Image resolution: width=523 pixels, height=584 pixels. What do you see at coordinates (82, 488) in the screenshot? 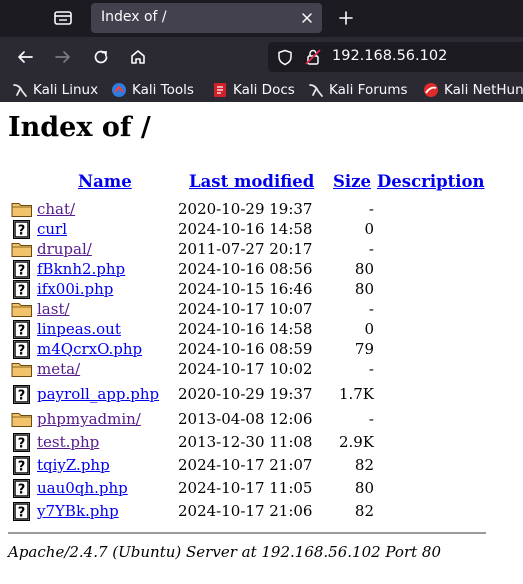
I see `file-link: uau0qh.php` at bounding box center [82, 488].